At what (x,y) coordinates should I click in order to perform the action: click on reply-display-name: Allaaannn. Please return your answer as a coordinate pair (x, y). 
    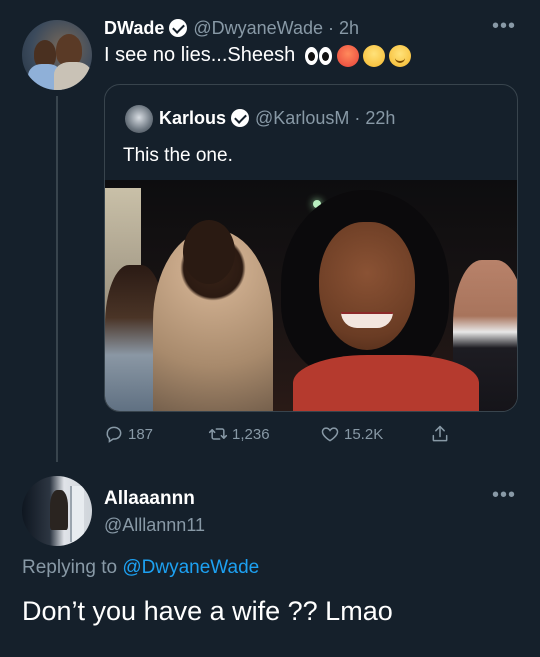
    Looking at the image, I should click on (149, 499).